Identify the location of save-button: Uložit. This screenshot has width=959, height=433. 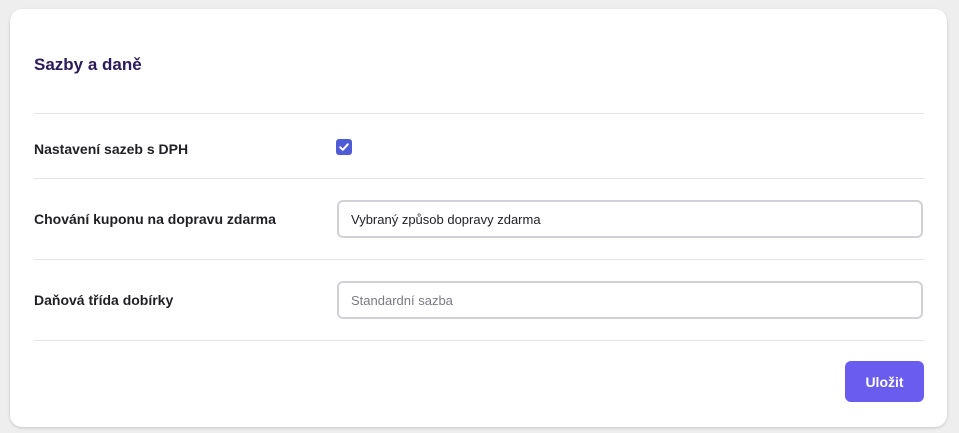
(884, 381).